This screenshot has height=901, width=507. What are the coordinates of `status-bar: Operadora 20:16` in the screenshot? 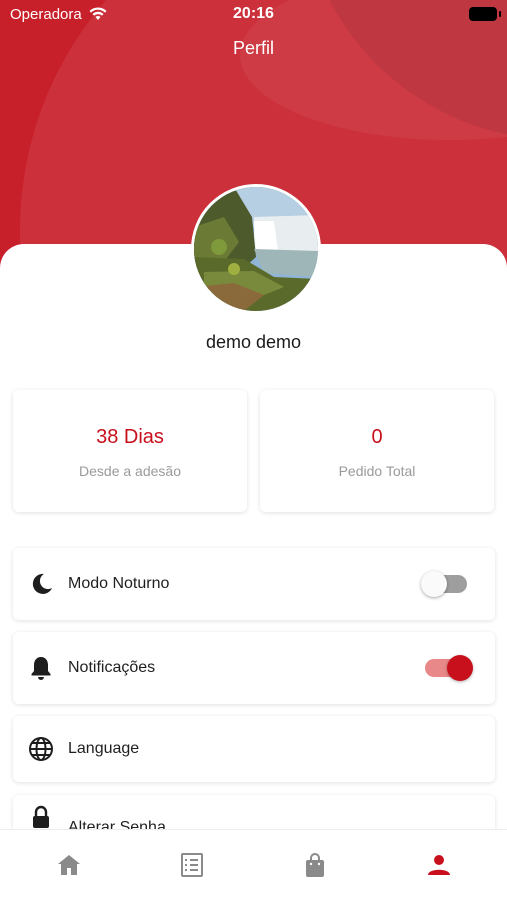 It's located at (253, 15).